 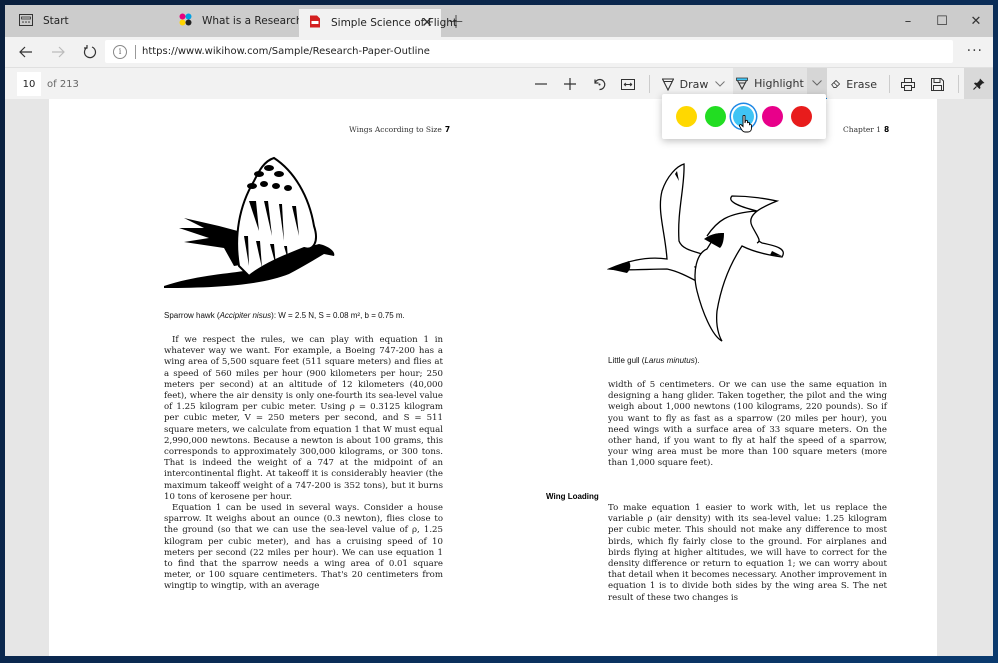 I want to click on page-number-input: 10, so click(x=29, y=84).